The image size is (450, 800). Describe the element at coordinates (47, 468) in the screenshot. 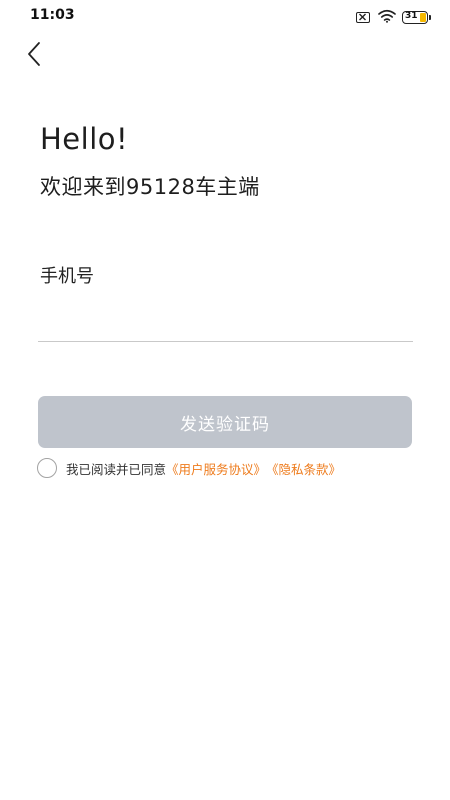

I see `agree-checkbox` at that location.